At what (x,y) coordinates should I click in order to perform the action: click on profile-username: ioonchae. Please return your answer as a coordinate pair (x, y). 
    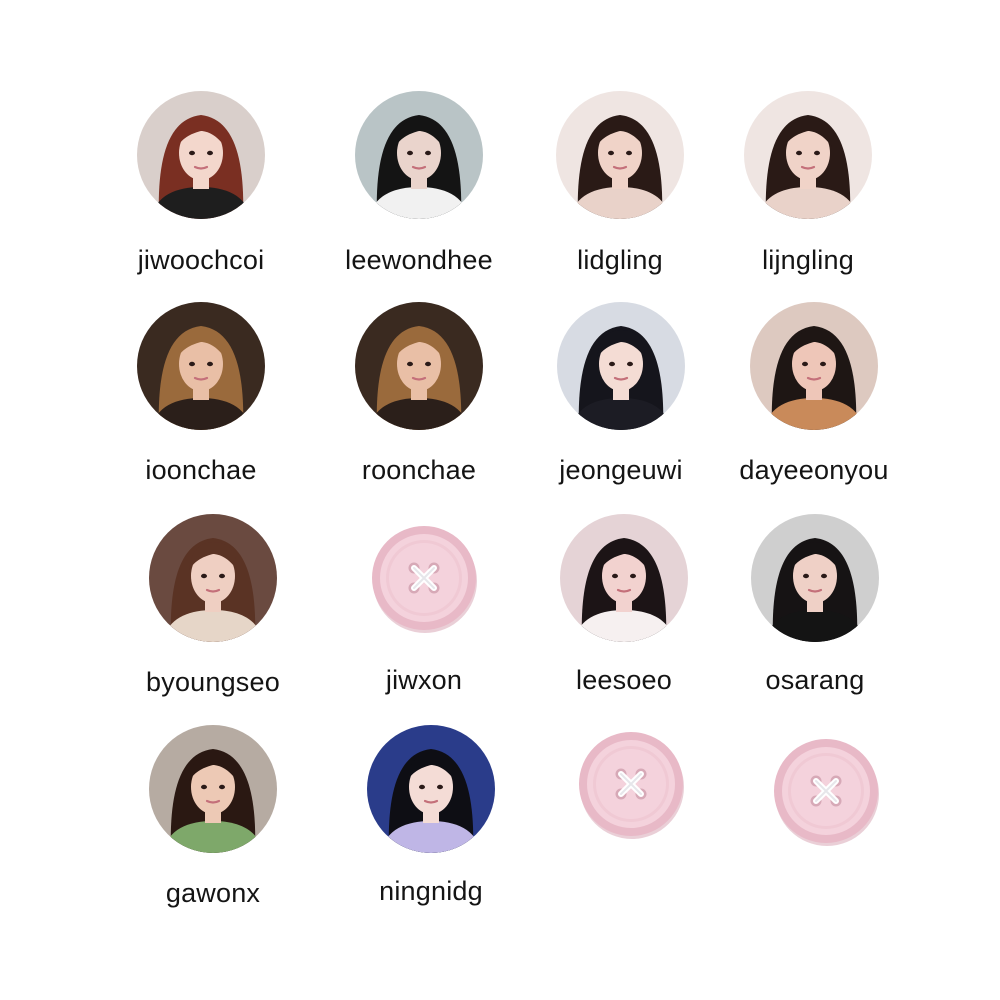
    Looking at the image, I should click on (201, 470).